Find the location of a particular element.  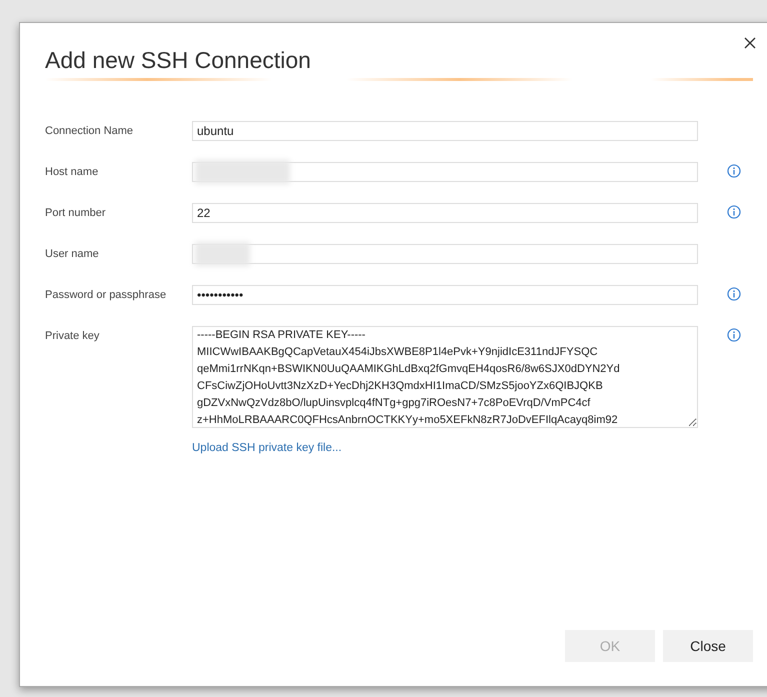

input-field: ubuntu is located at coordinates (445, 130).